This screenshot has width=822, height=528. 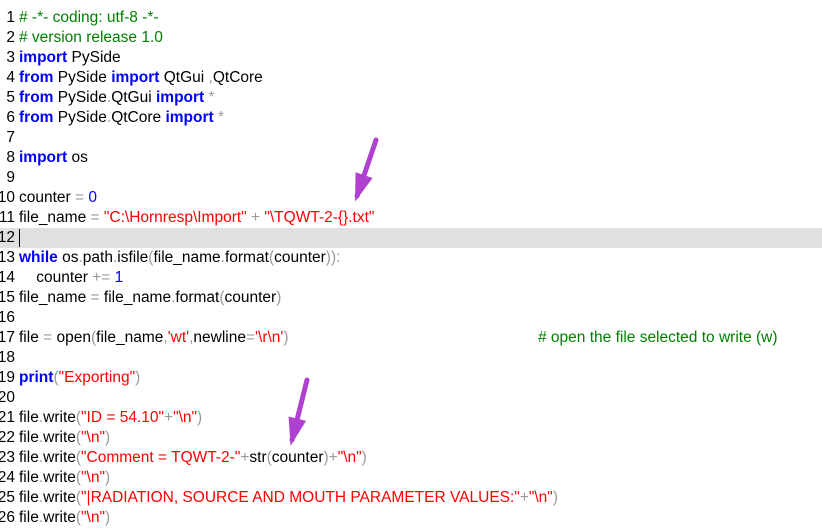 I want to click on annotation-overlay, so click(x=333, y=291).